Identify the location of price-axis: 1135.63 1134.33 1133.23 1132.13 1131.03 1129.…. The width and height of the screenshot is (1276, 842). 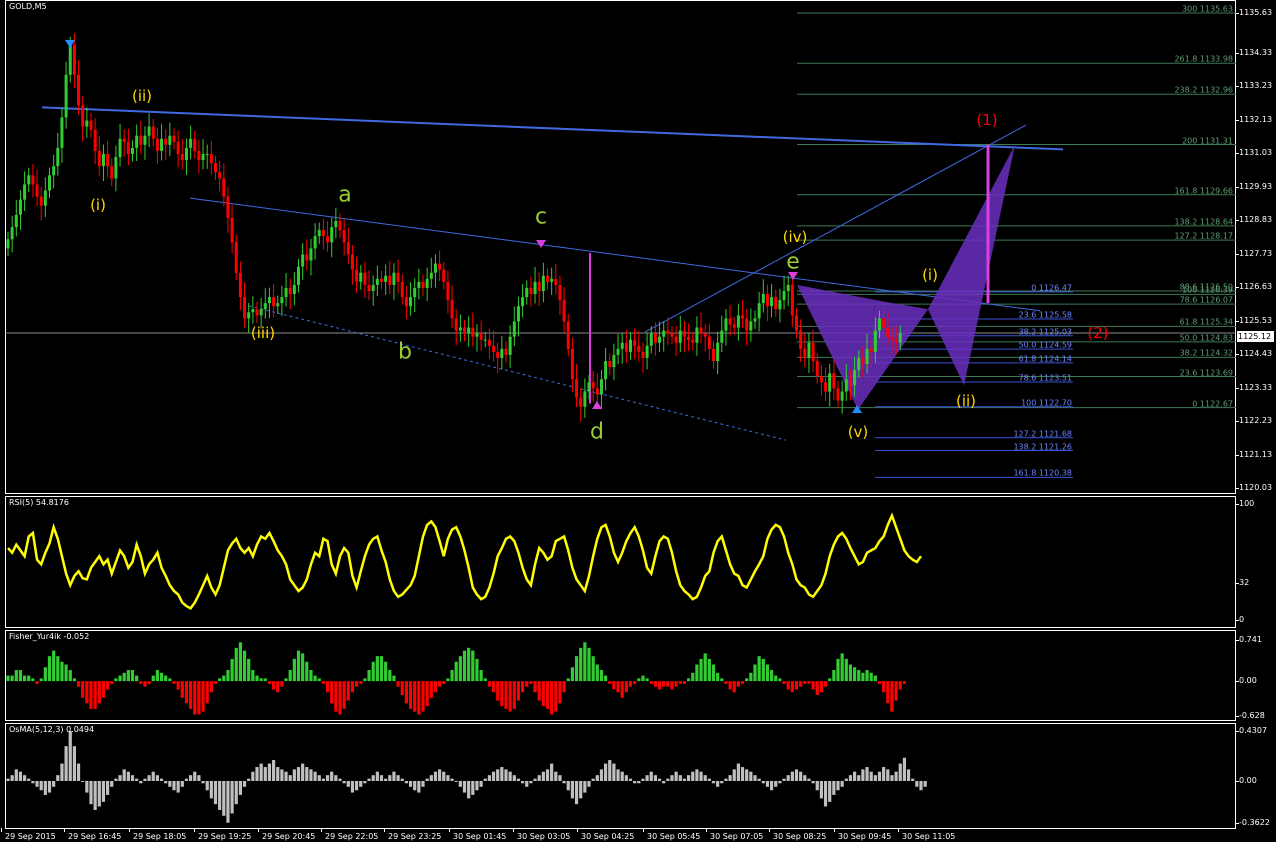
(1255, 247).